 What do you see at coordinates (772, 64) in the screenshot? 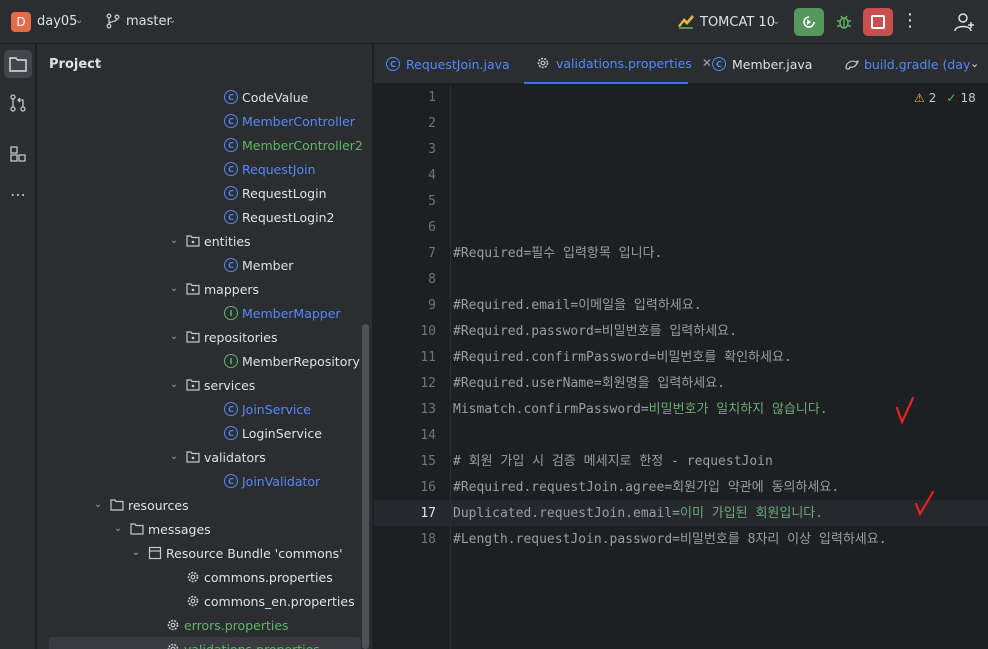
I see `tab-label: Member.java` at bounding box center [772, 64].